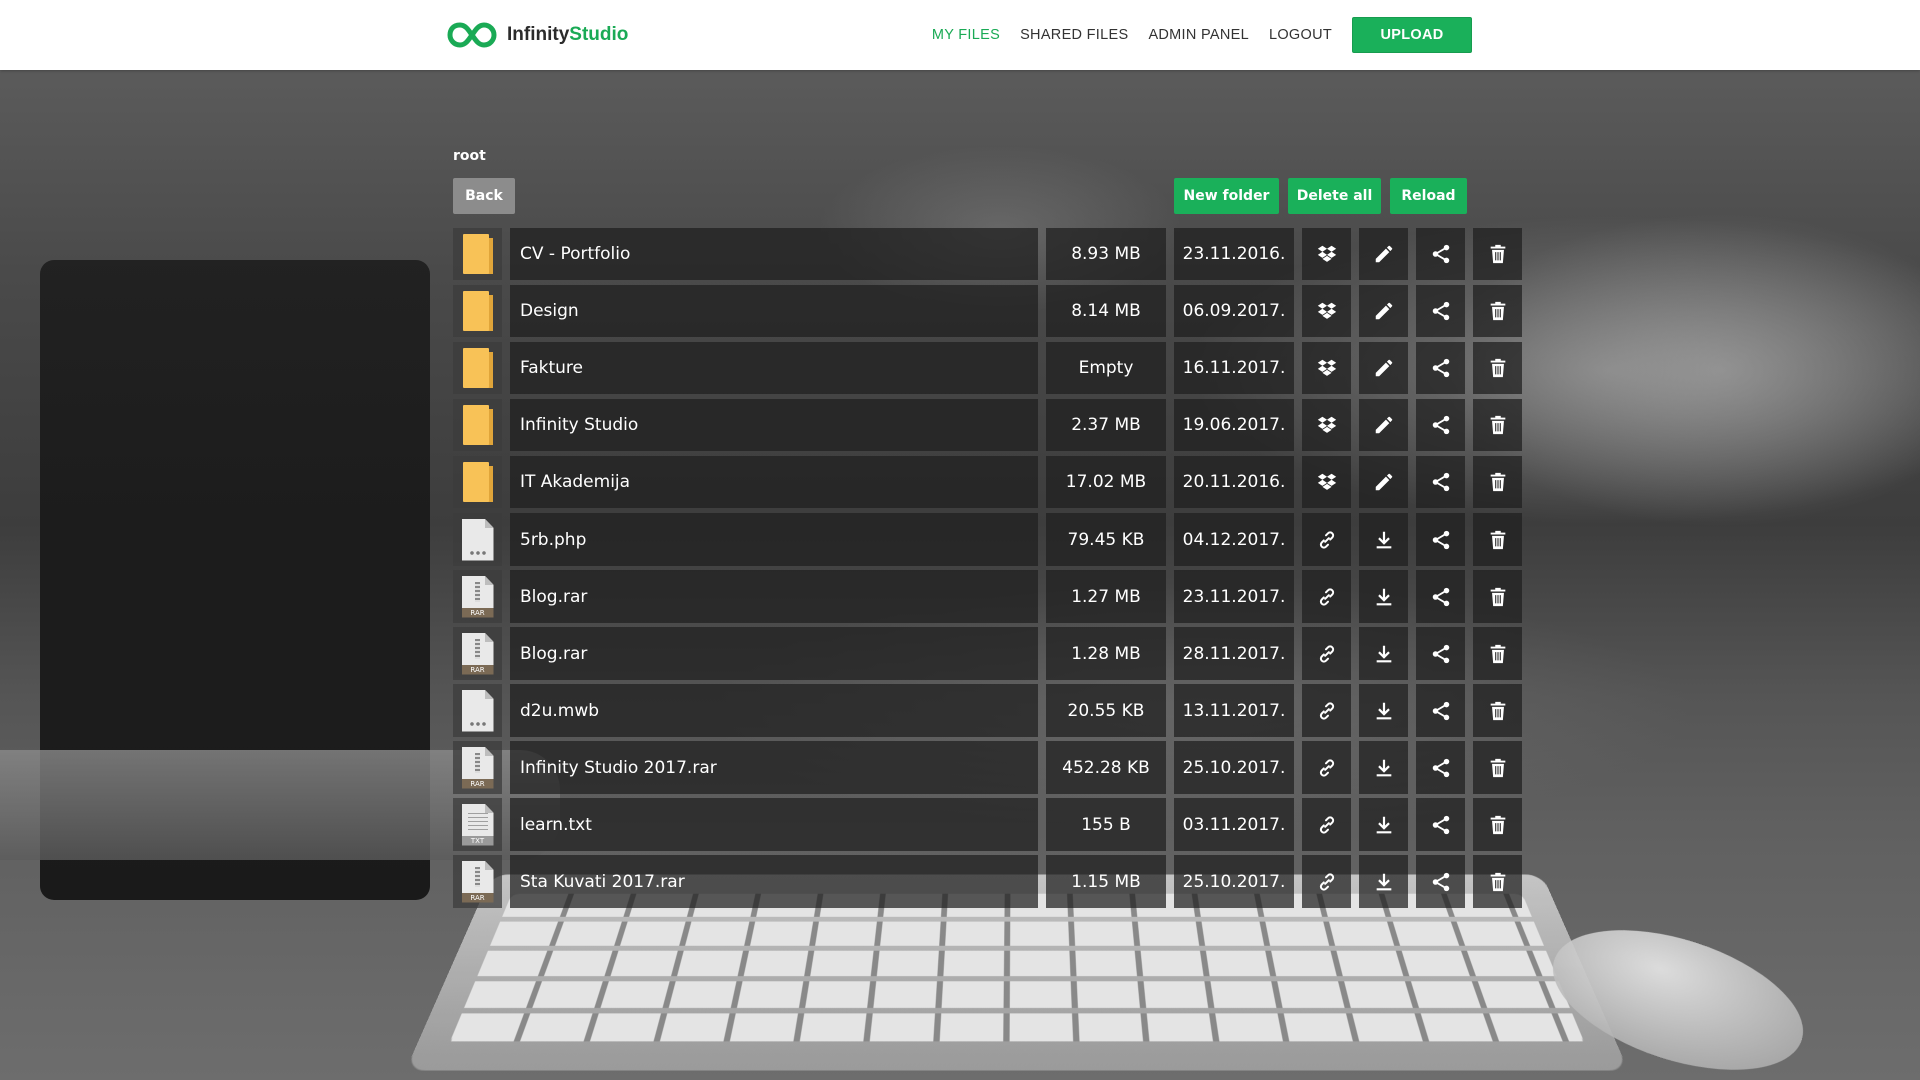  What do you see at coordinates (477, 612) in the screenshot?
I see `file-type-tag: RAR` at bounding box center [477, 612].